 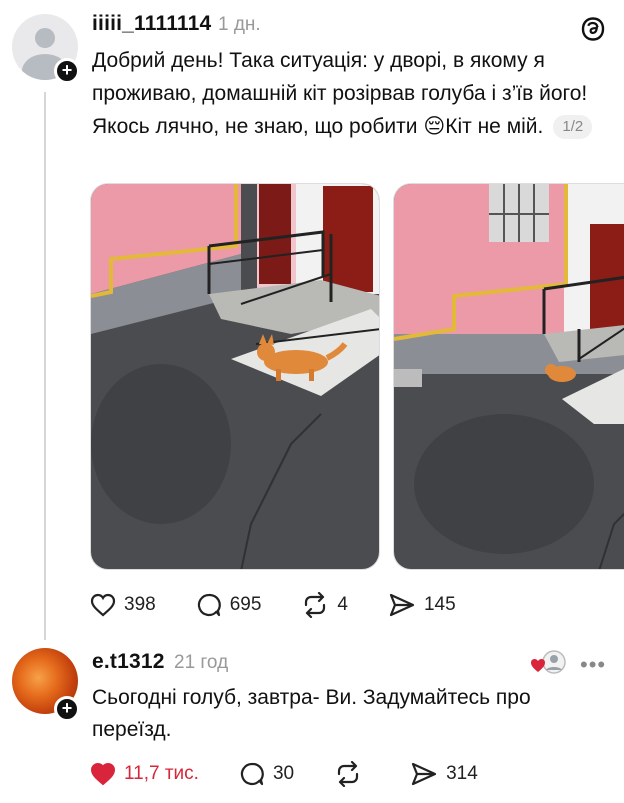 What do you see at coordinates (103, 605) in the screenshot?
I see `heart-icon` at bounding box center [103, 605].